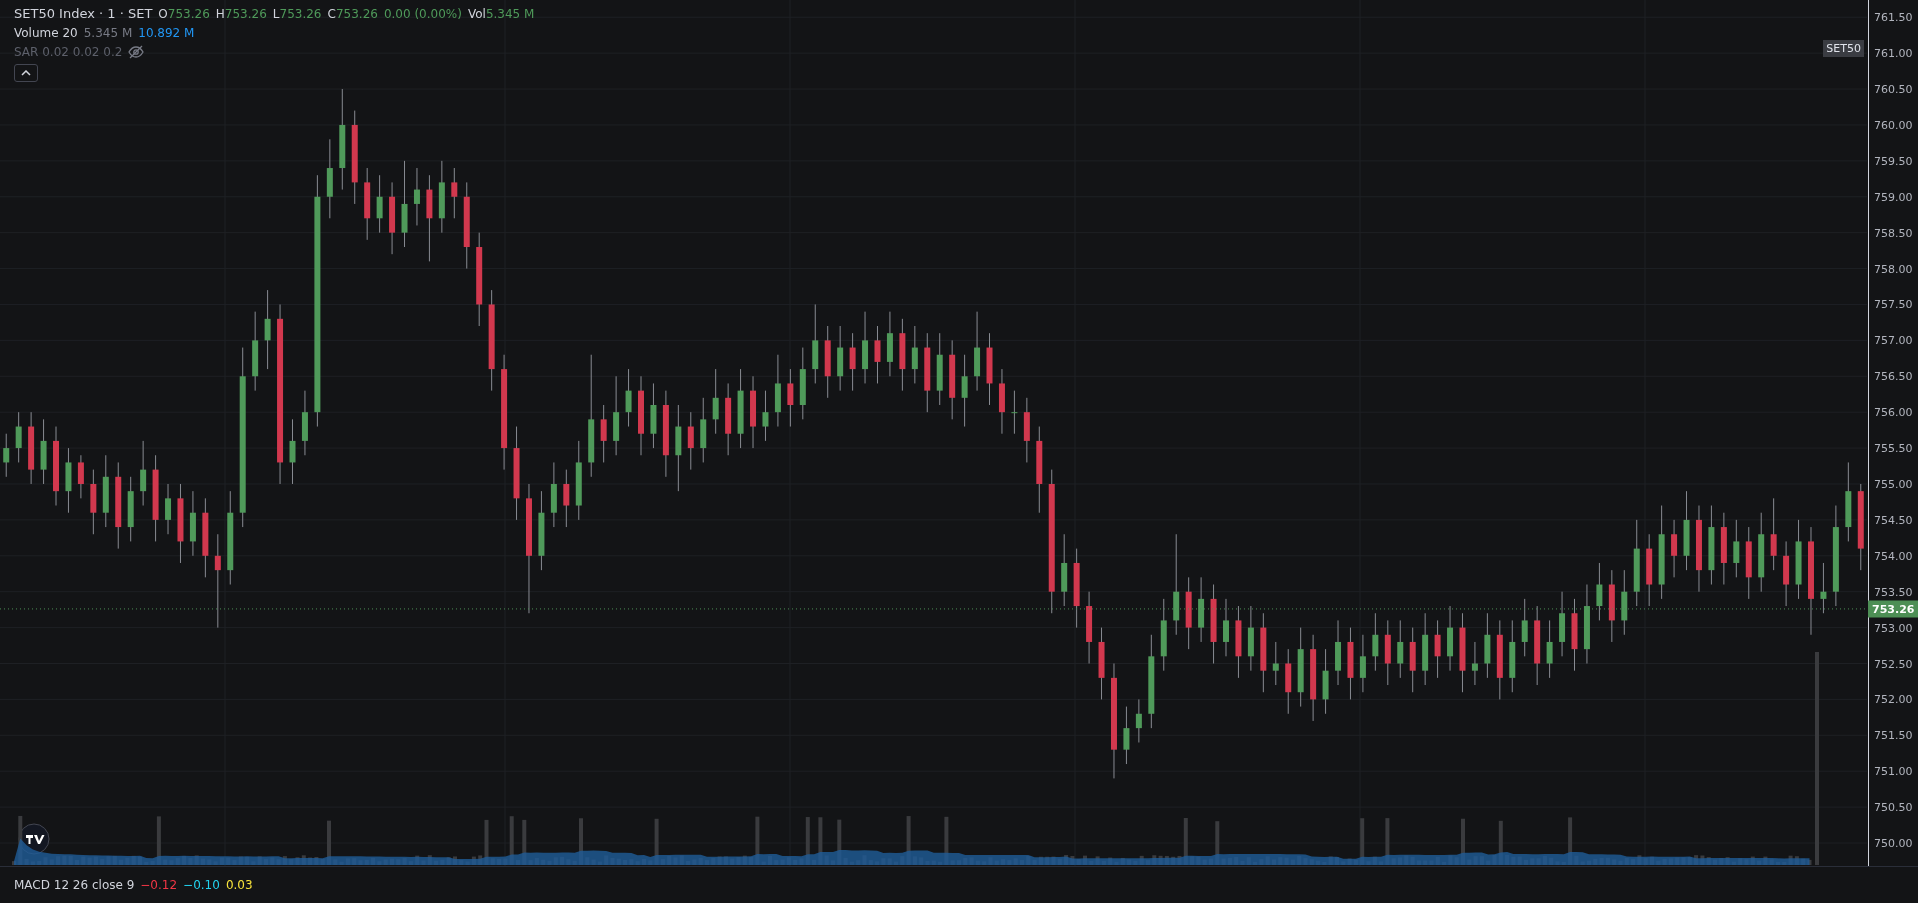  Describe the element at coordinates (422, 13) in the screenshot. I see `price-change: 0.00 (0.00%)` at that location.